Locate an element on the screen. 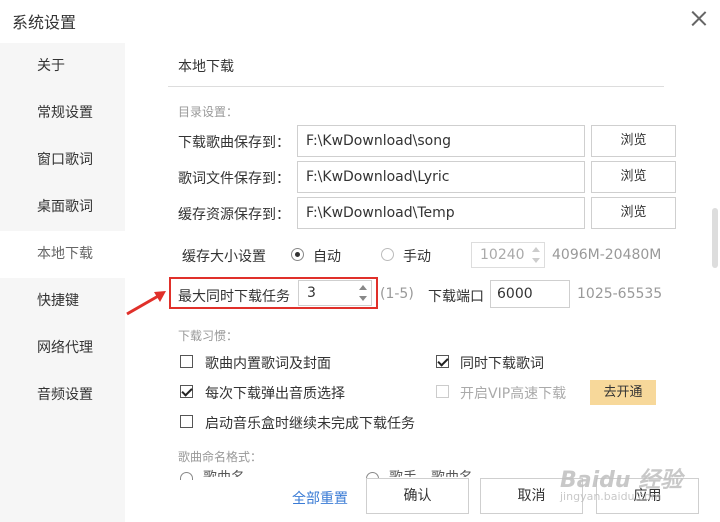 This screenshot has width=720, height=522. stepper-arrows-icon is located at coordinates (537, 255).